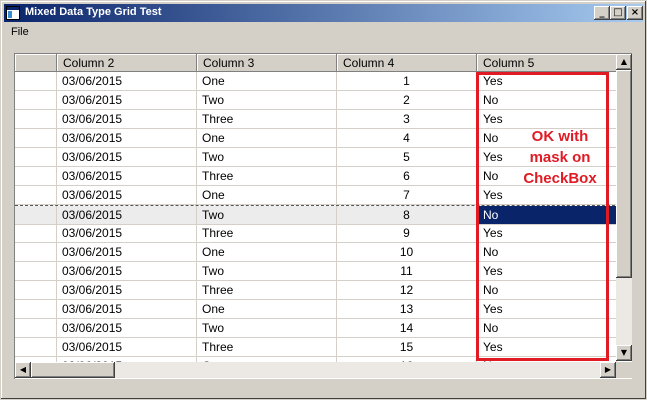 Image resolution: width=647 pixels, height=400 pixels. Describe the element at coordinates (36, 63) in the screenshot. I see `row-header-corner` at that location.